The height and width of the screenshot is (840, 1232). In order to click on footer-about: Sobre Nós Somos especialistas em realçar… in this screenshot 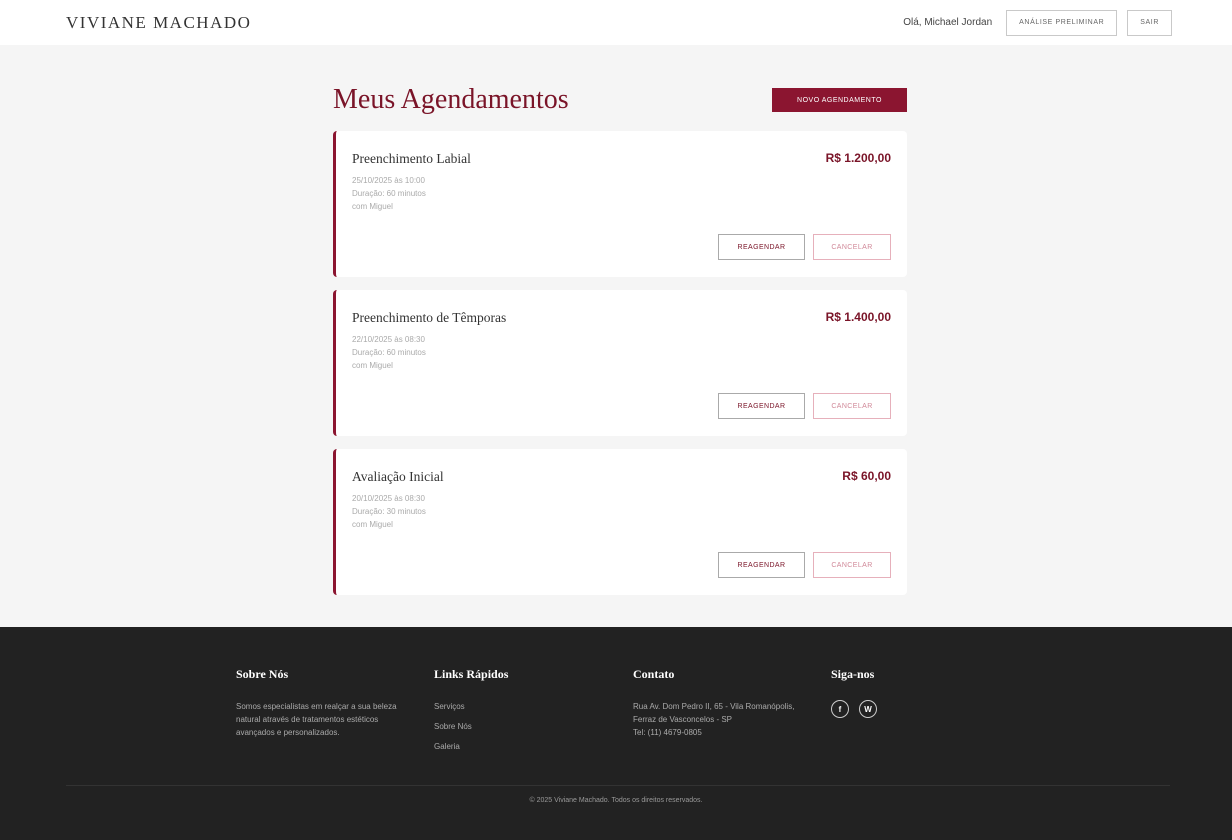, I will do `click(321, 703)`.